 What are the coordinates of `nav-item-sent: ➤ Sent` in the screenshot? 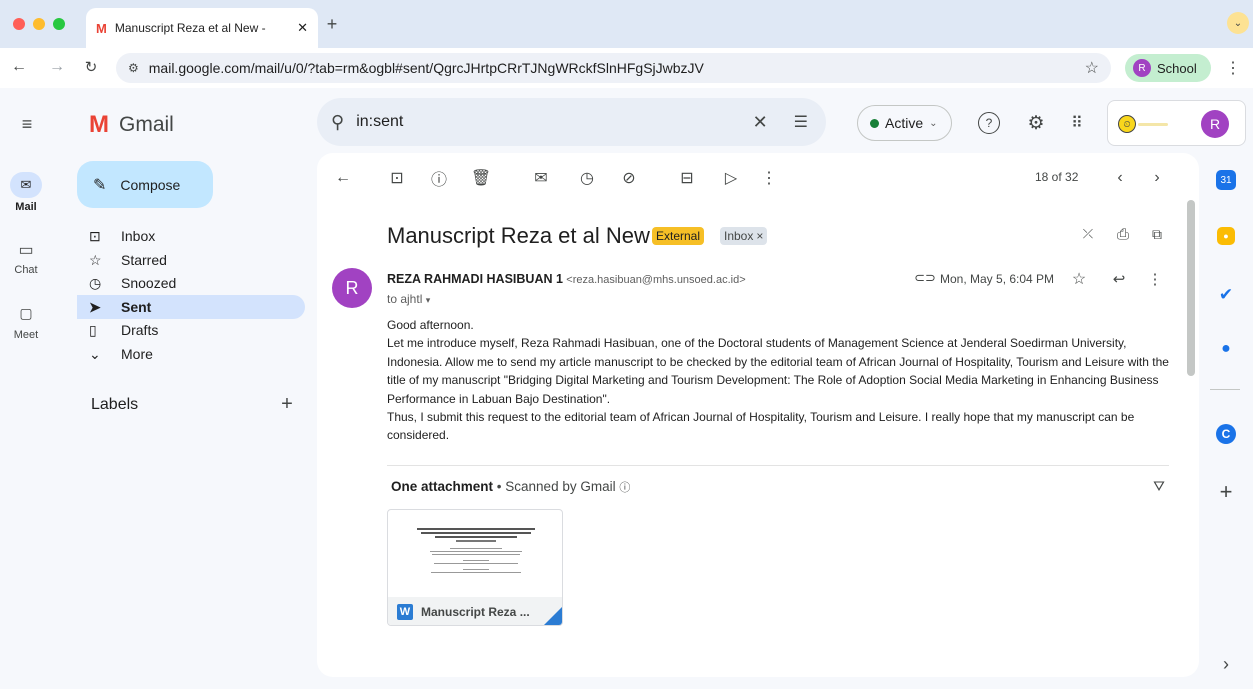 It's located at (191, 307).